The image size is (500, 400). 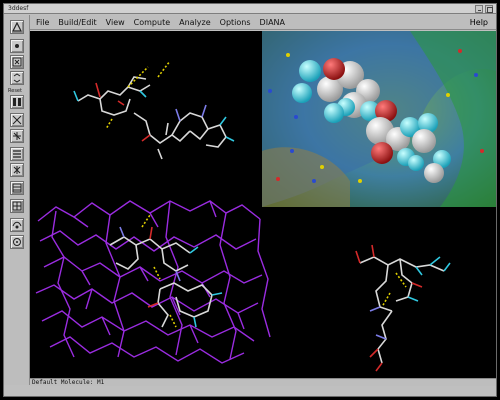 I want to click on status-bar: Default Molecule: M1, so click(x=263, y=382).